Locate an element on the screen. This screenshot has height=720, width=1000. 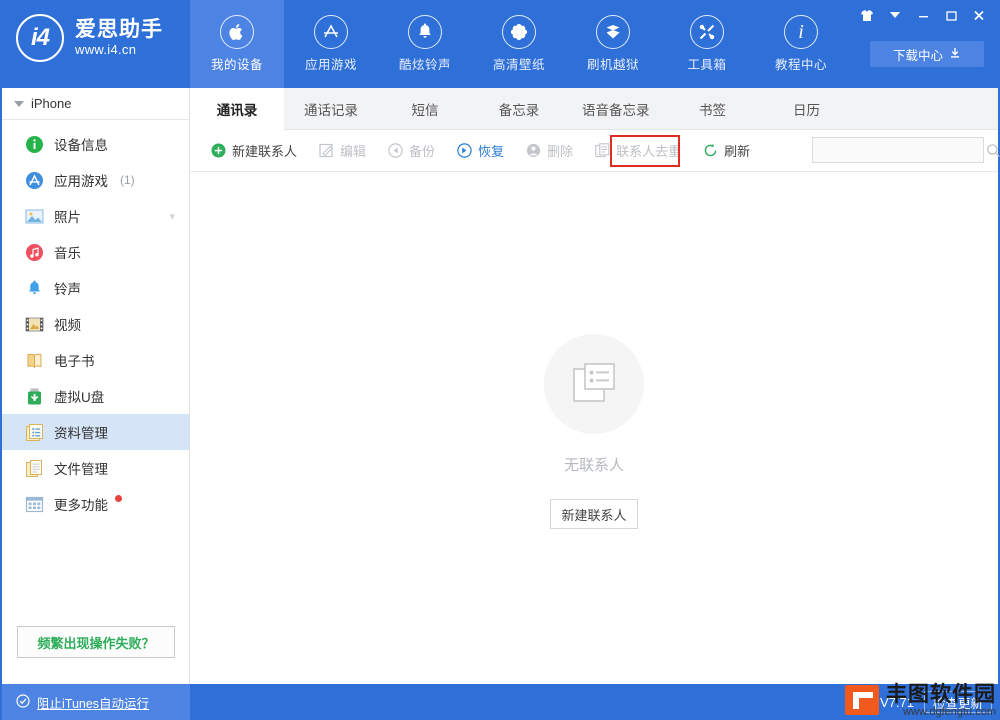
topnav-item-label: 高清壁纸 is located at coordinates (518, 65).